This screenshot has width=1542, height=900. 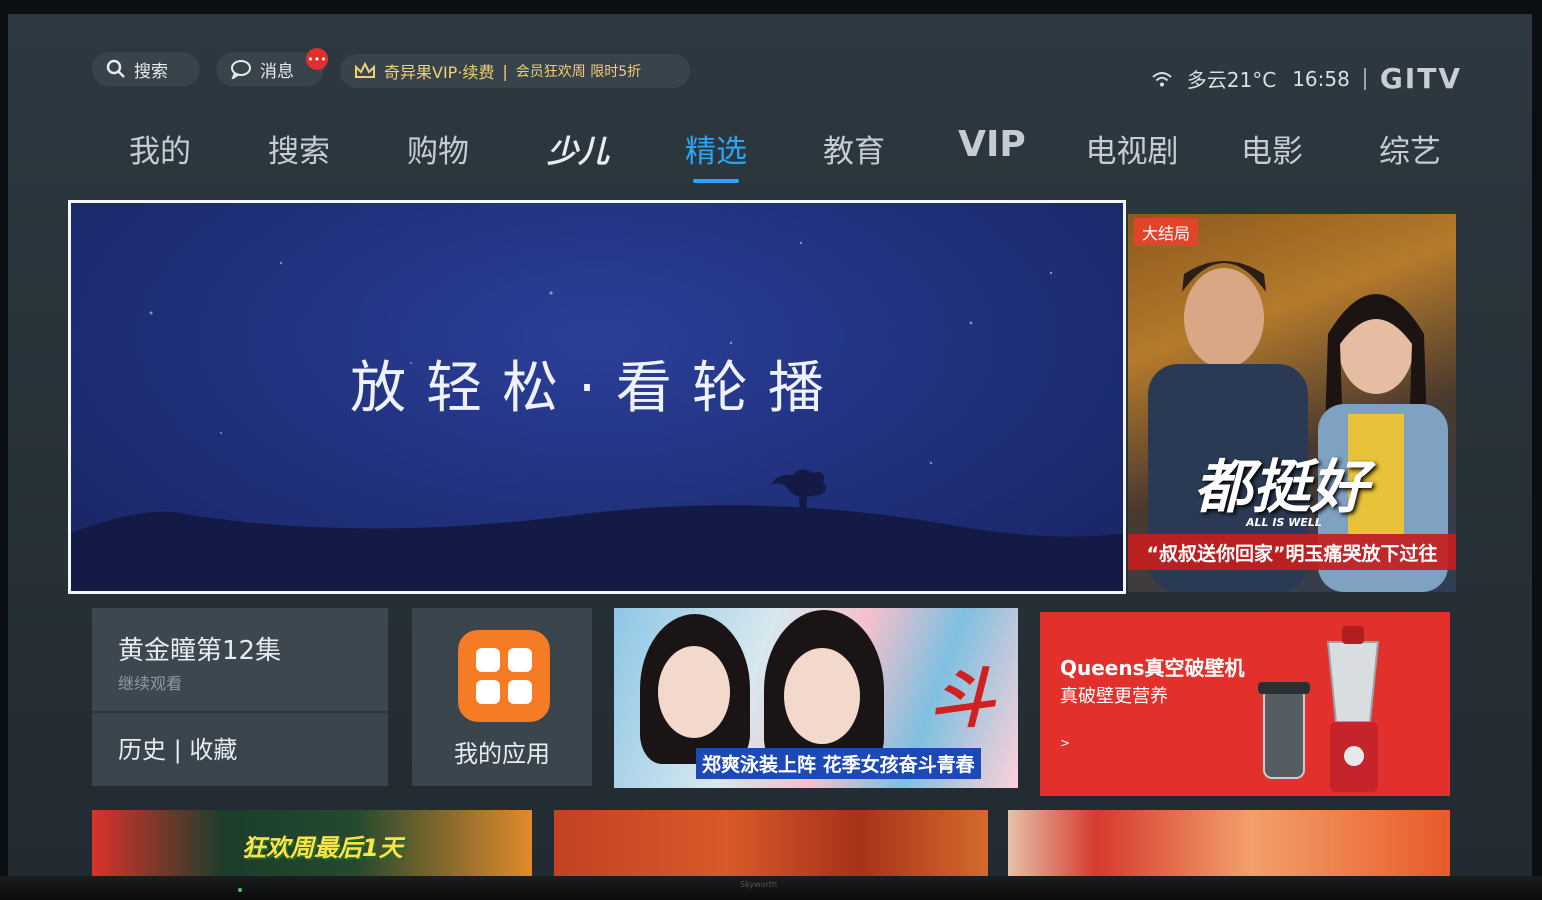 What do you see at coordinates (1319, 709) in the screenshot?
I see `blender-product-image` at bounding box center [1319, 709].